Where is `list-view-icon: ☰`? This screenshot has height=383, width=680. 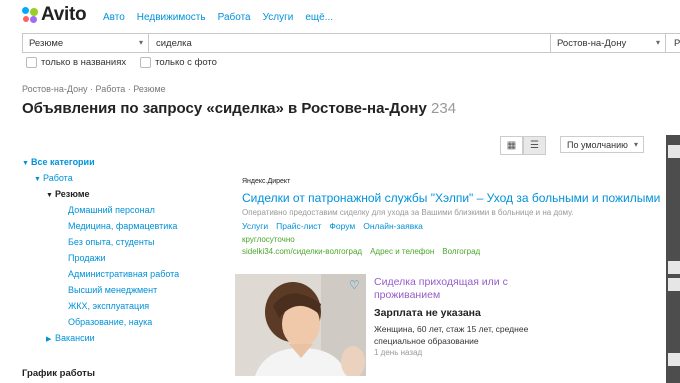
list-view-icon: ☰ is located at coordinates (534, 145).